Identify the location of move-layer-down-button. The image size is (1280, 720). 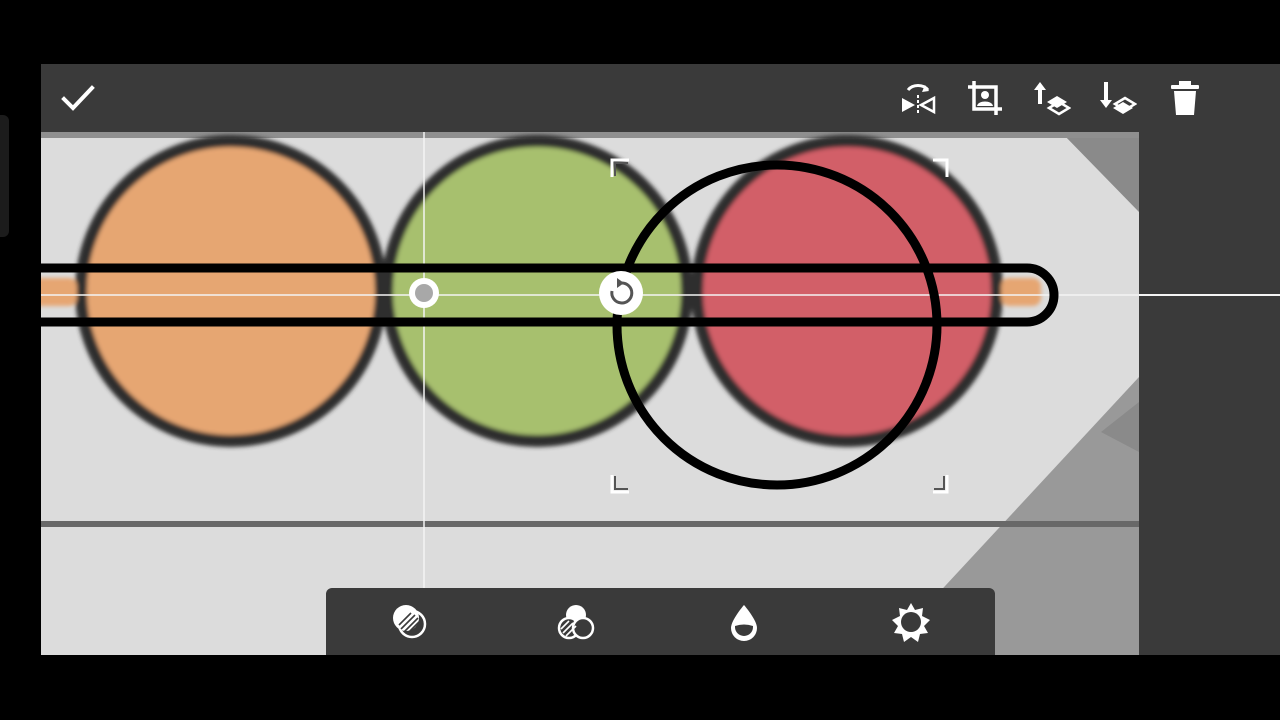
(1117, 98).